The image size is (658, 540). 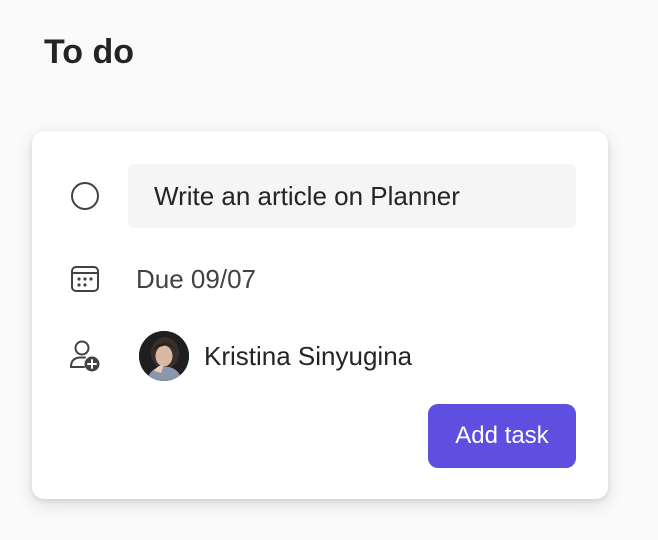 What do you see at coordinates (196, 279) in the screenshot?
I see `due-date-label: Due 09/07` at bounding box center [196, 279].